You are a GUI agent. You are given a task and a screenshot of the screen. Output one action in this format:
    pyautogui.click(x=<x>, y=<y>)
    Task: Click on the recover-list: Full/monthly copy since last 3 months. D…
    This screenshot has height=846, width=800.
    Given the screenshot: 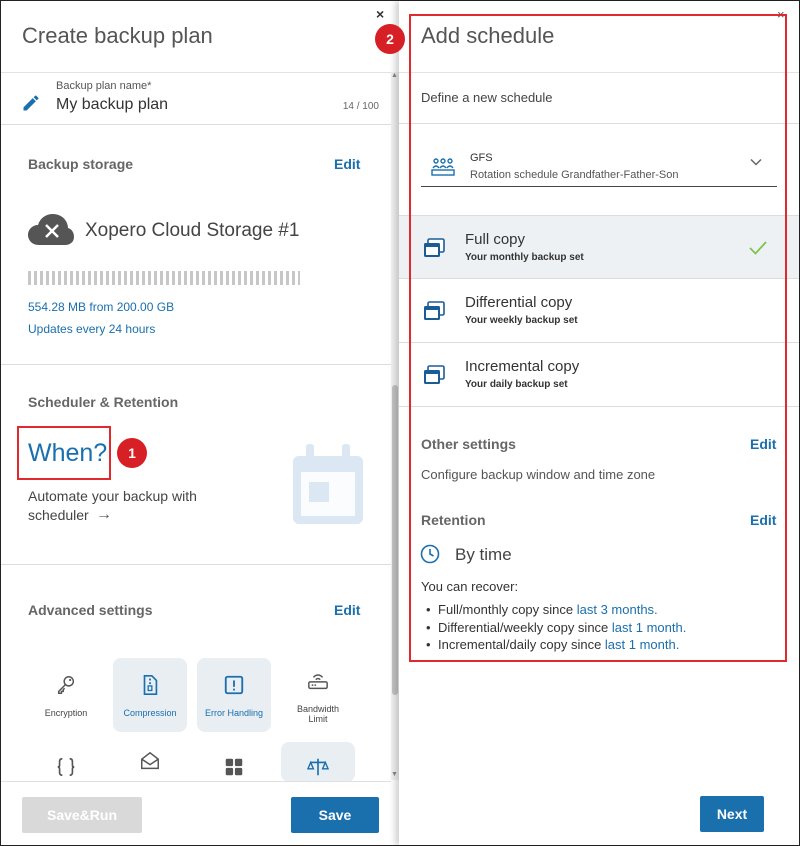 What is the action you would take?
    pyautogui.click(x=556, y=627)
    